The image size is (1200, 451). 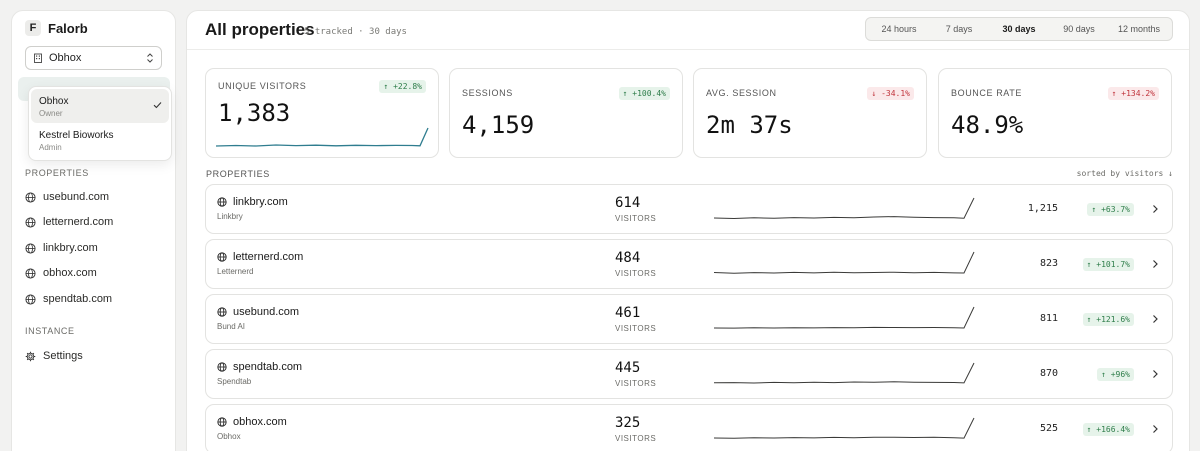 What do you see at coordinates (322, 137) in the screenshot?
I see `visitors-sparkline` at bounding box center [322, 137].